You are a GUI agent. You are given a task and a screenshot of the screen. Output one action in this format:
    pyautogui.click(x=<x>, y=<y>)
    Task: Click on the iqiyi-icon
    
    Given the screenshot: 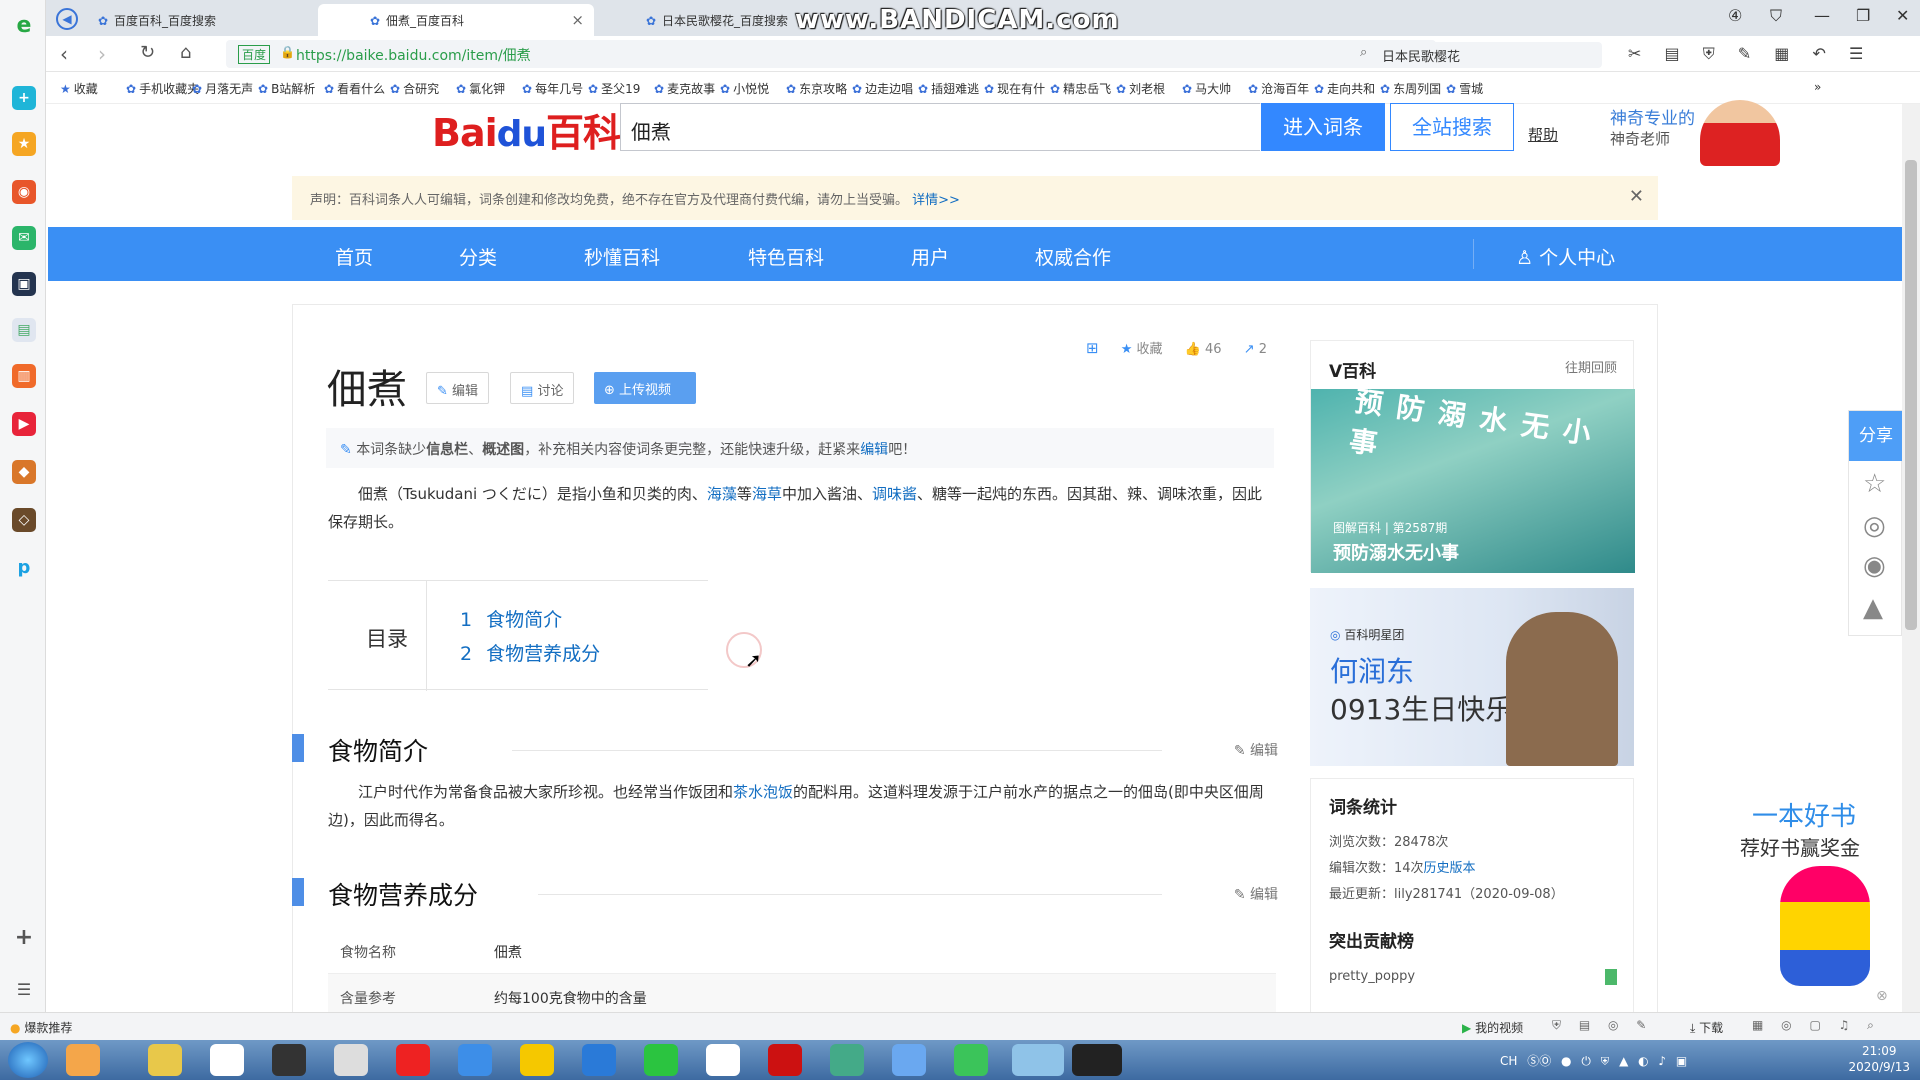 What is the action you would take?
    pyautogui.click(x=661, y=1060)
    